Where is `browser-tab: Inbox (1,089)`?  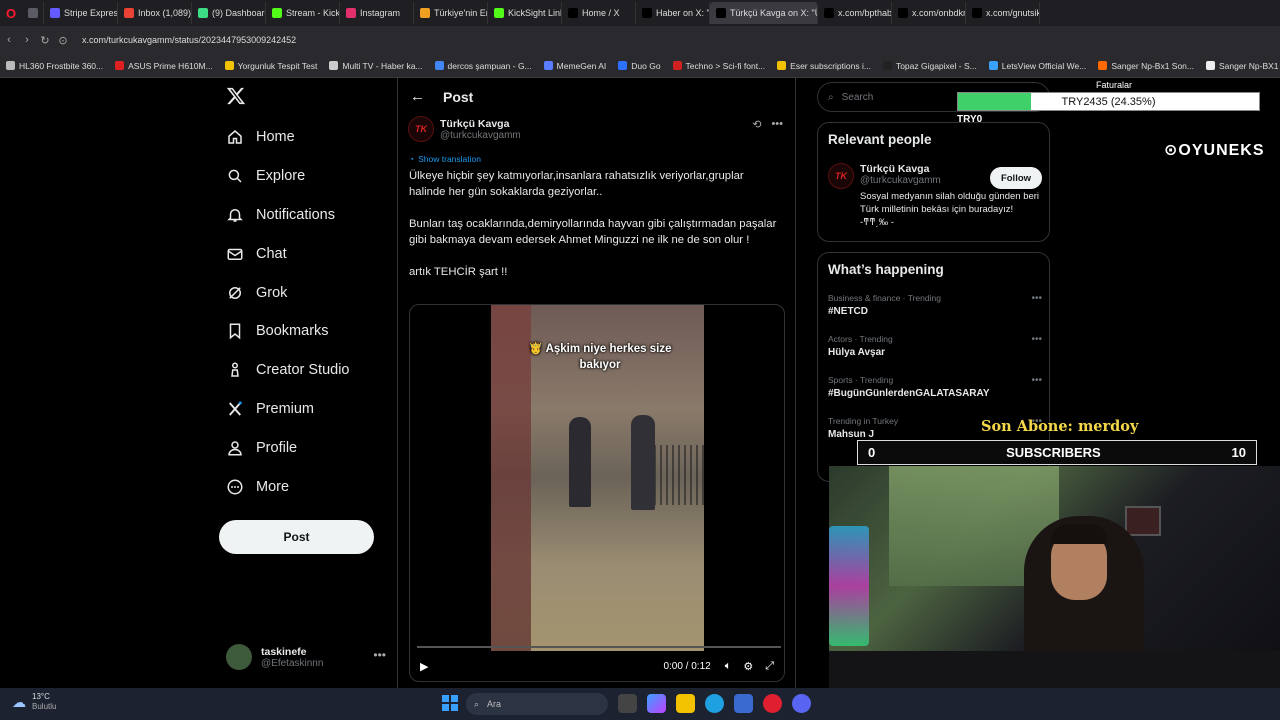
browser-tab: Inbox (1,089) is located at coordinates (155, 13).